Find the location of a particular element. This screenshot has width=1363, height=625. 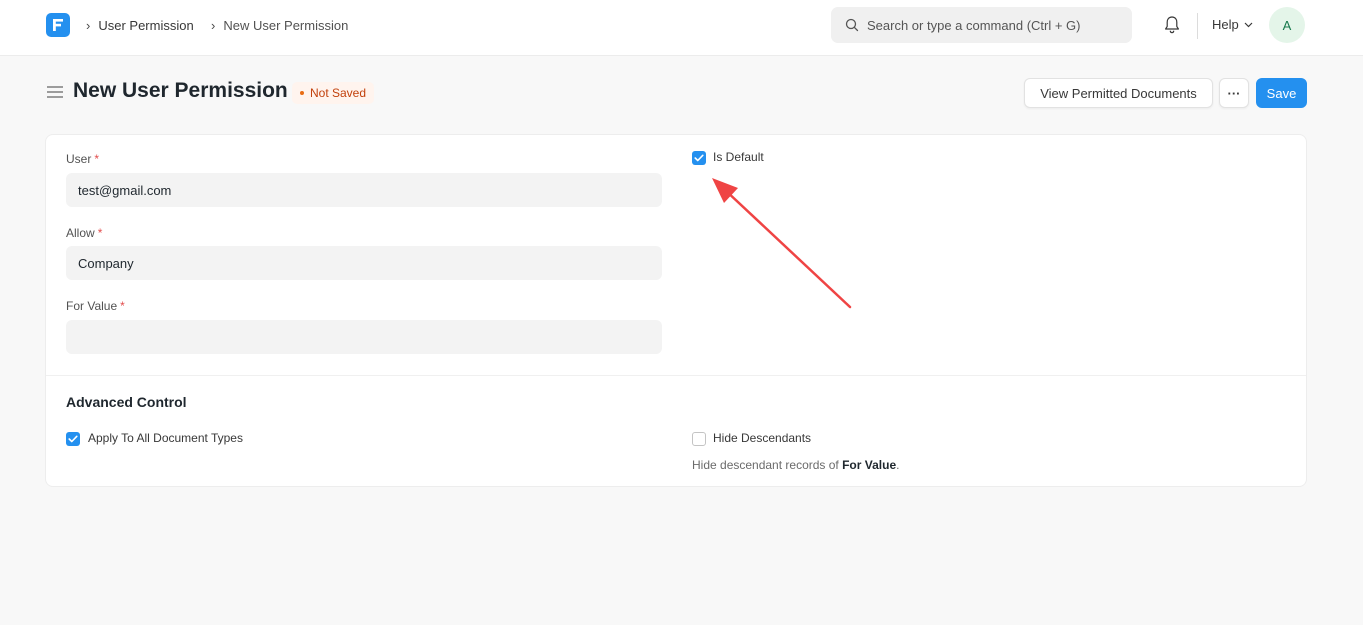

more-actions-button: ··· is located at coordinates (1234, 93).